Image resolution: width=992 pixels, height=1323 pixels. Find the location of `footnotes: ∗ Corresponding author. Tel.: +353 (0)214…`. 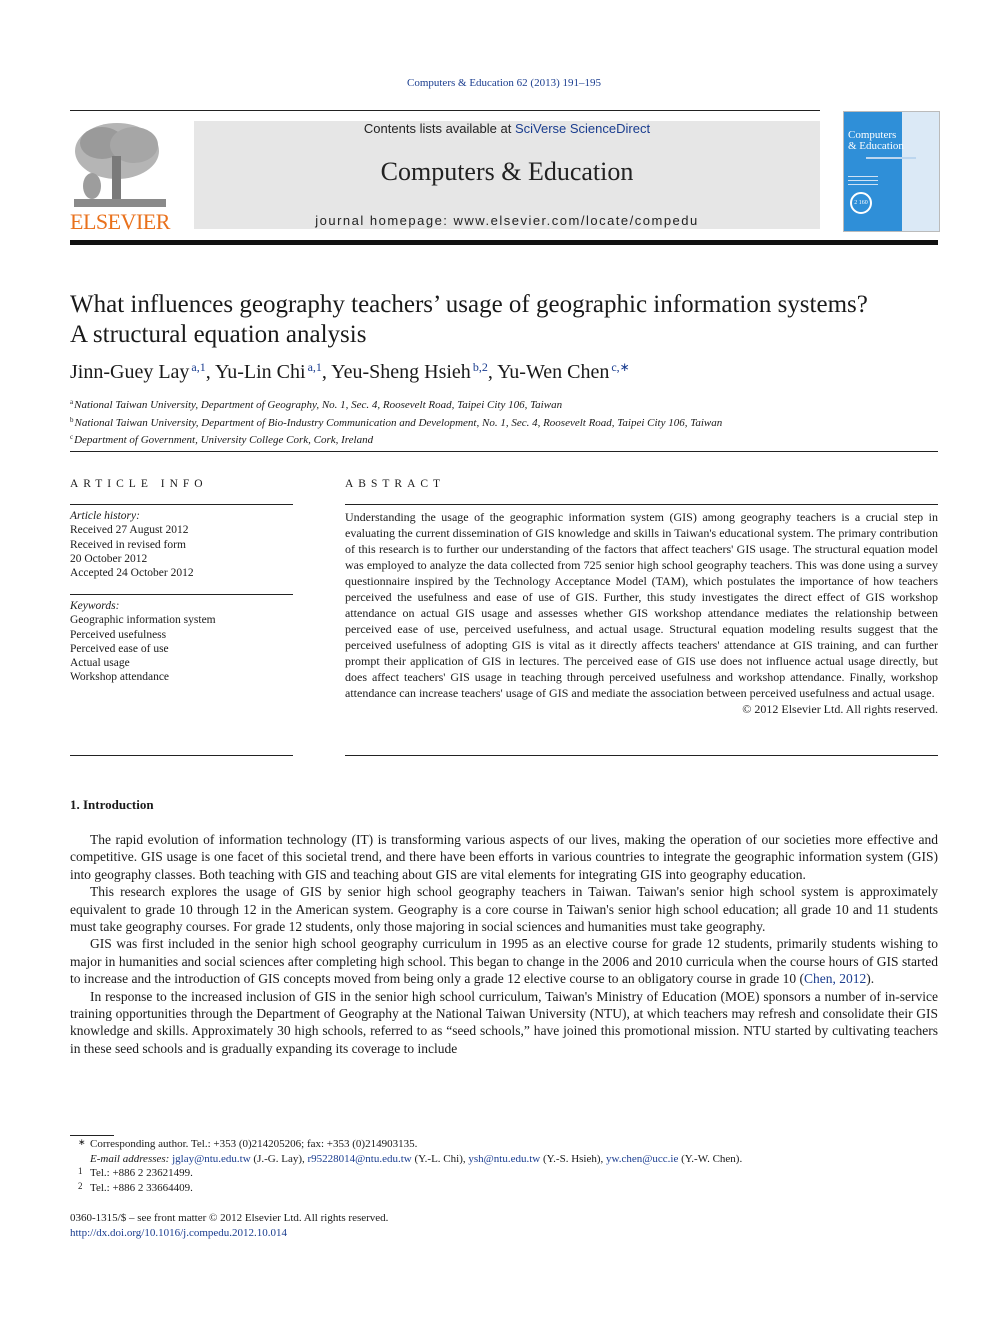

footnotes: ∗ Corresponding author. Tel.: +353 (0)214… is located at coordinates (504, 1166).